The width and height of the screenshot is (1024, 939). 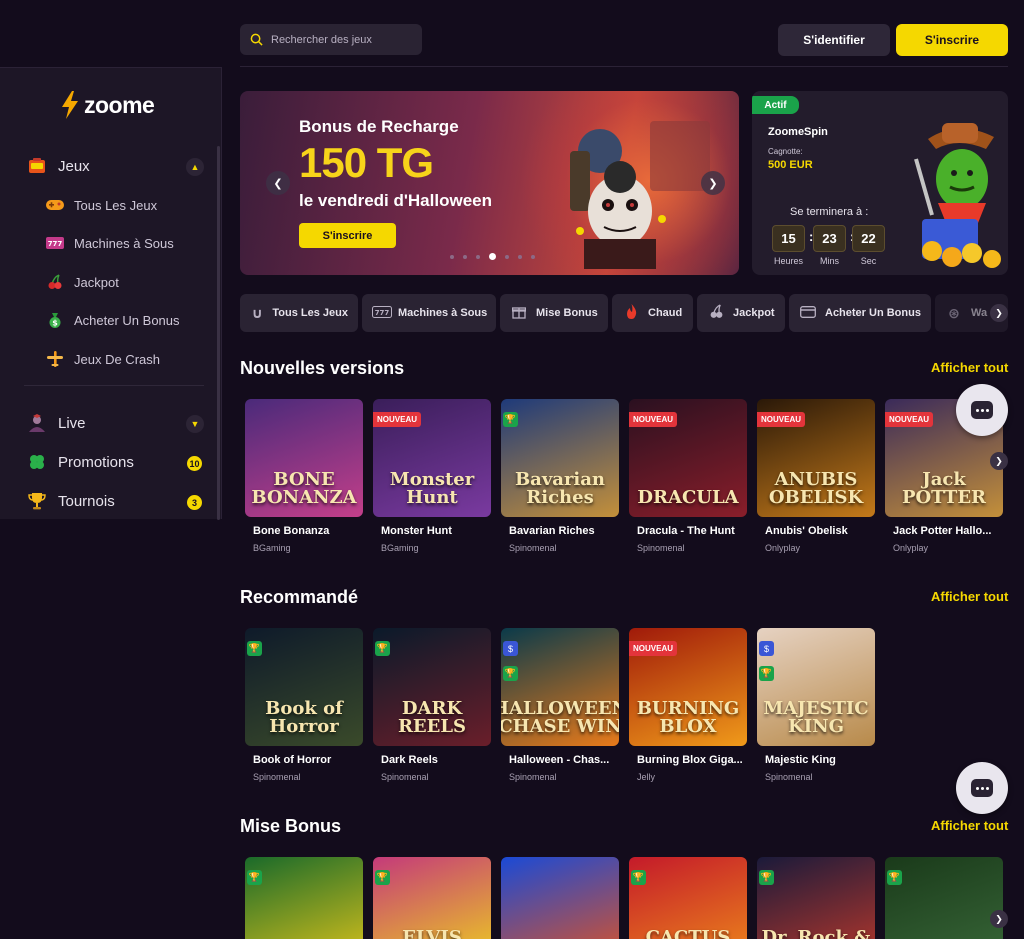 I want to click on coin-icon: $, so click(x=766, y=648).